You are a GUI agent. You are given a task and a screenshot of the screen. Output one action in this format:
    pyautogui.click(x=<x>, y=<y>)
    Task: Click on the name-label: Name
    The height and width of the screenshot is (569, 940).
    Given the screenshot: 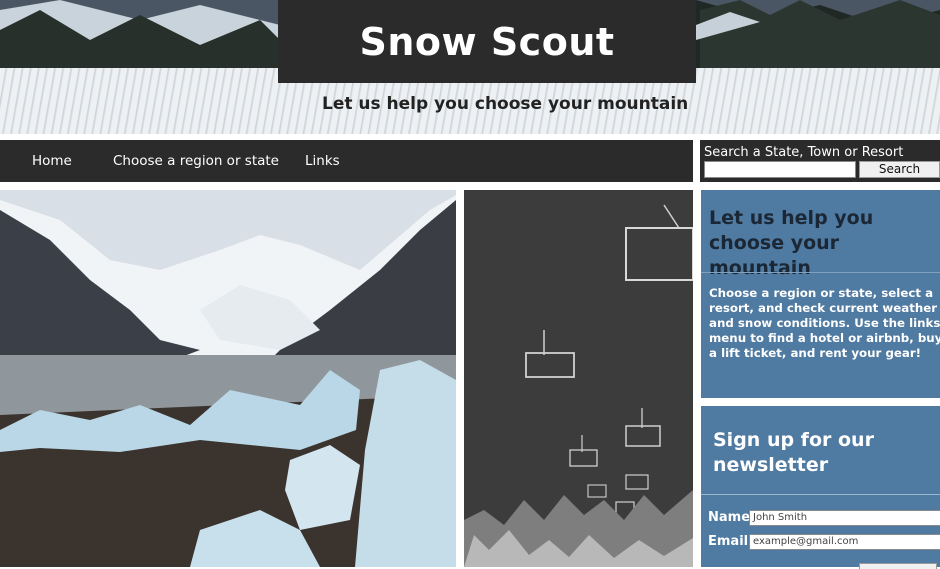 What is the action you would take?
    pyautogui.click(x=729, y=517)
    